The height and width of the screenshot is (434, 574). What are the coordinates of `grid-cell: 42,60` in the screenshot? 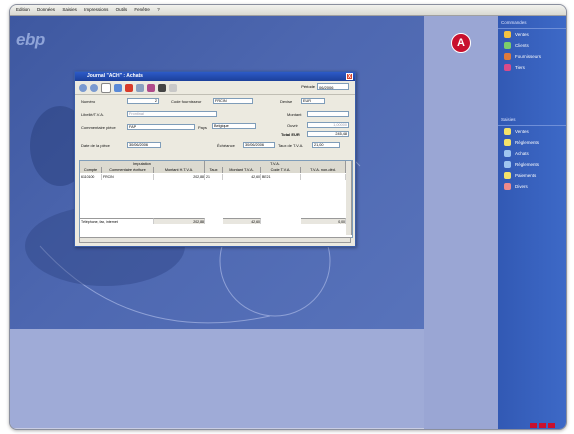 It's located at (242, 177).